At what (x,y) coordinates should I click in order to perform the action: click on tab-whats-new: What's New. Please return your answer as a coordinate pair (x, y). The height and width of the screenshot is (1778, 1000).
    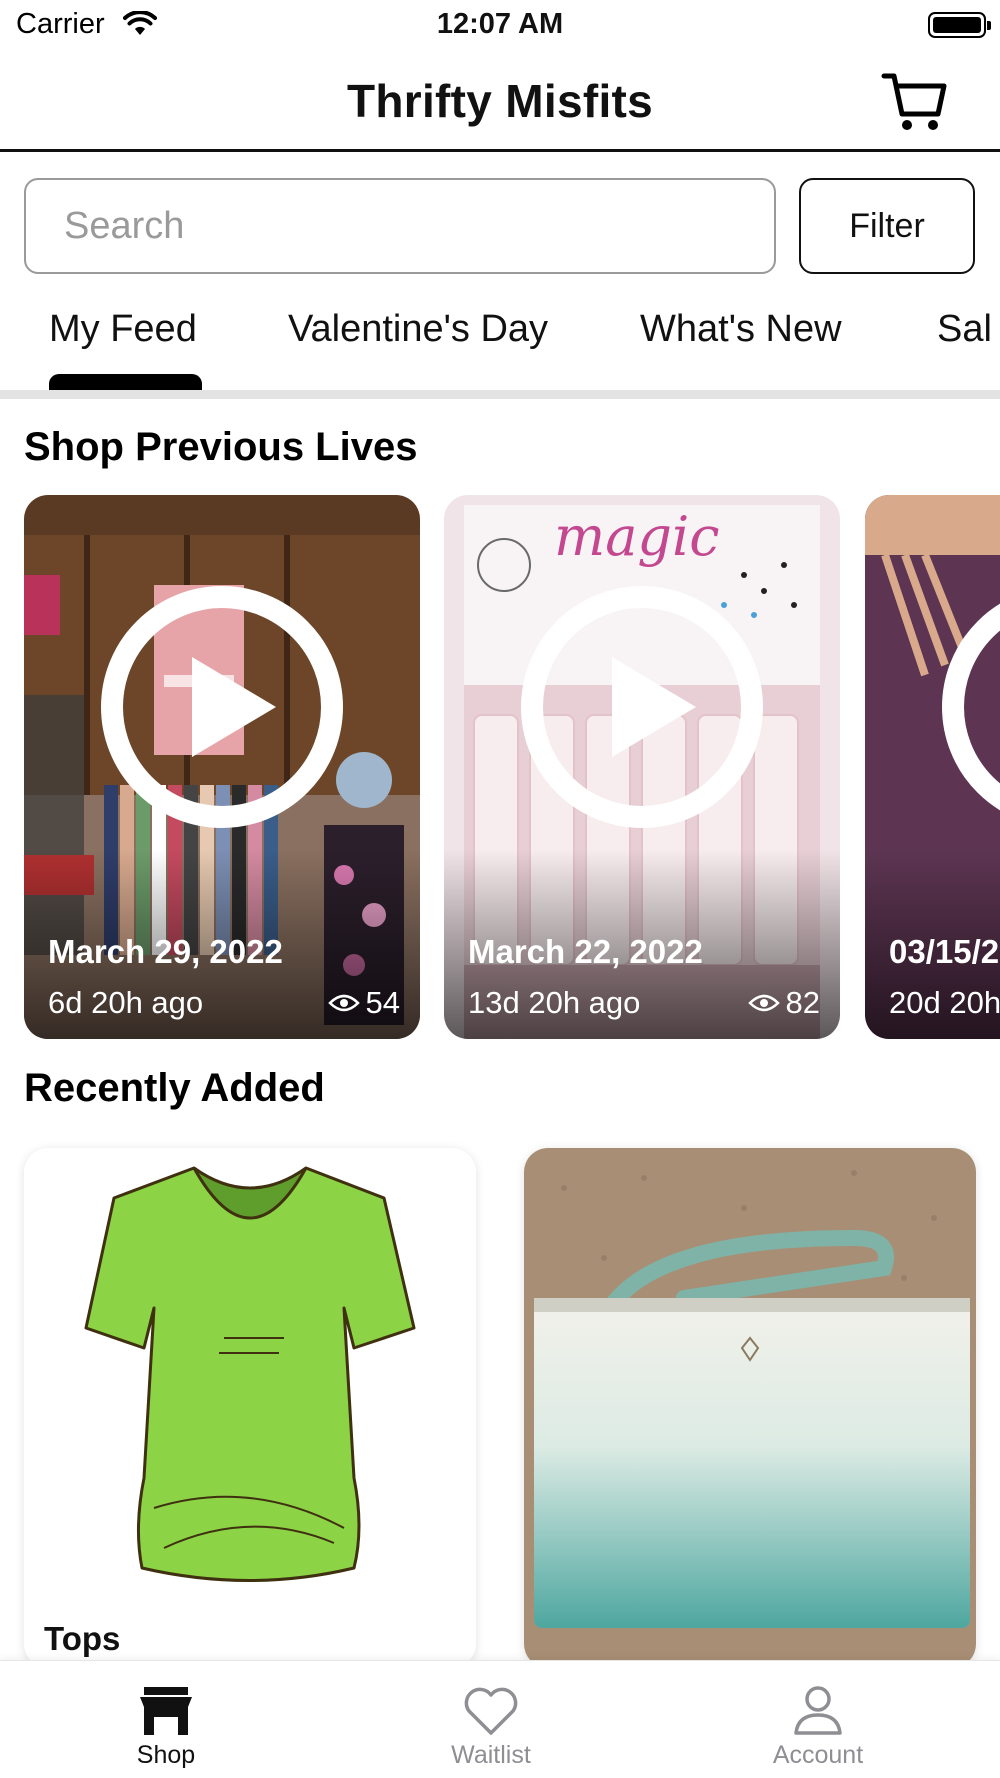
    Looking at the image, I should click on (741, 329).